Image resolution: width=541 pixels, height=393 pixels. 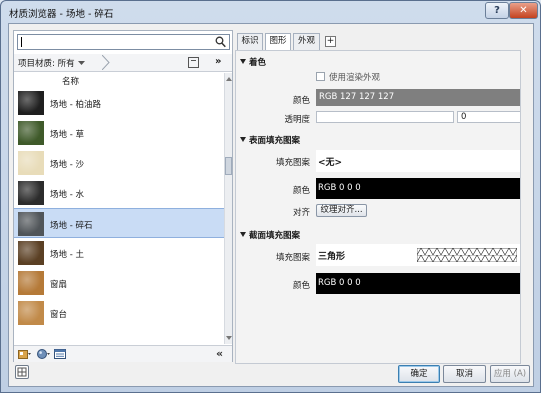 I want to click on tab-appearance: 外观, so click(x=306, y=41).